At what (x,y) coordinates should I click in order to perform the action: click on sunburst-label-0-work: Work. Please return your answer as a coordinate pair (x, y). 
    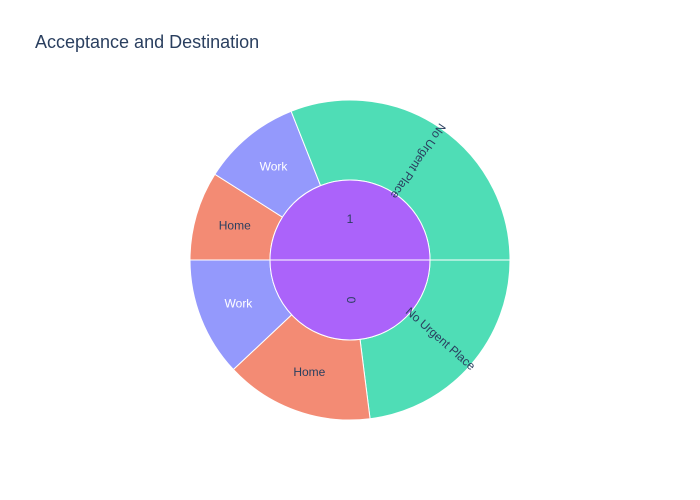
    Looking at the image, I should click on (239, 303).